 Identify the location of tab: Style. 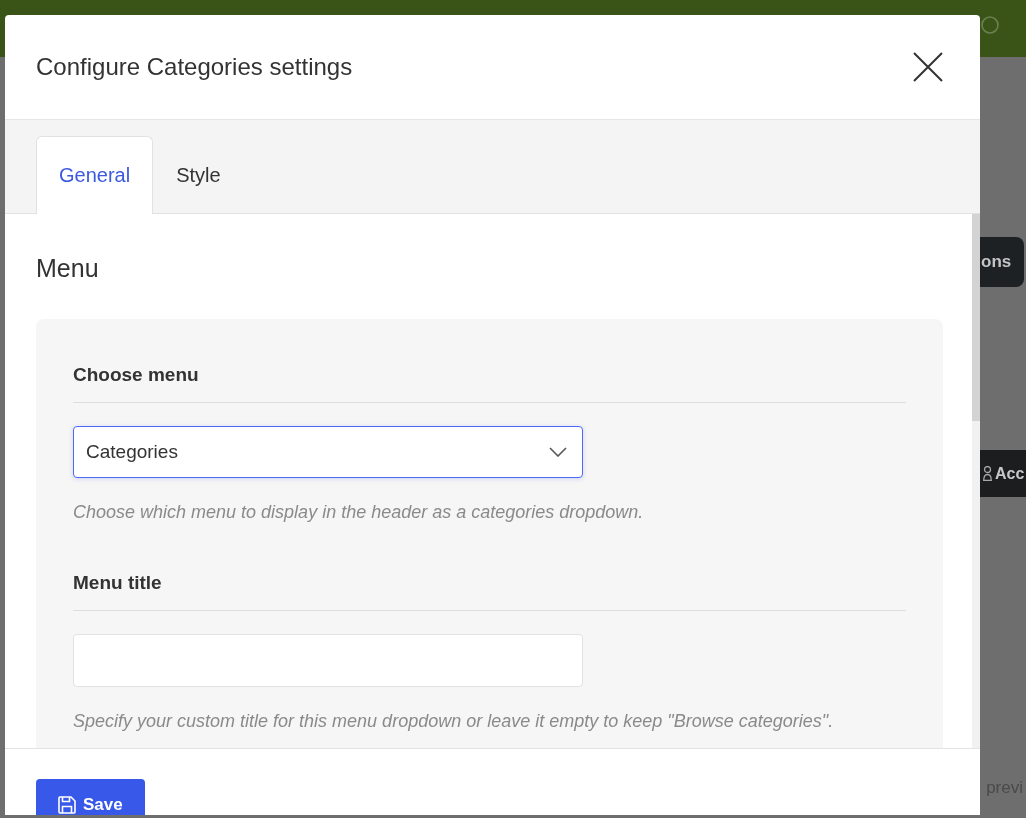
(198, 175).